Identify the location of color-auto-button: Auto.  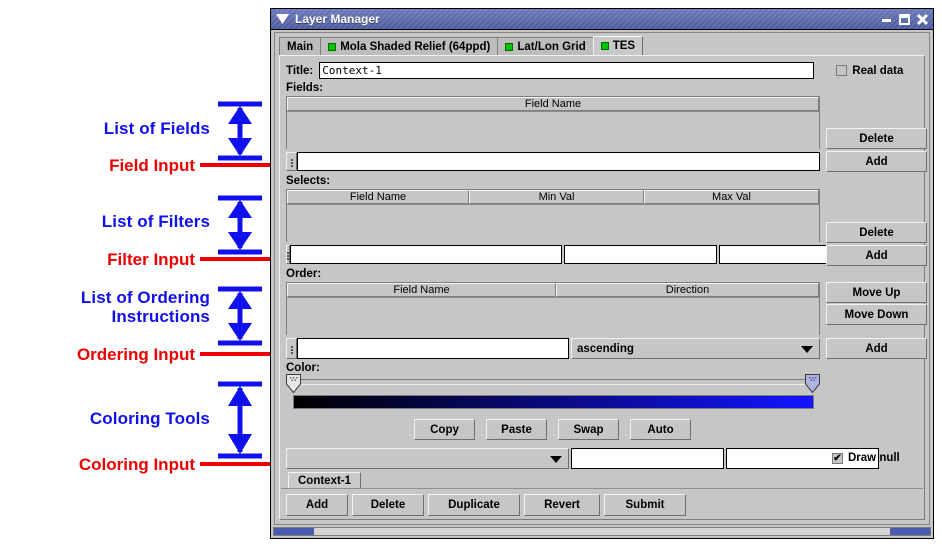
(660, 429).